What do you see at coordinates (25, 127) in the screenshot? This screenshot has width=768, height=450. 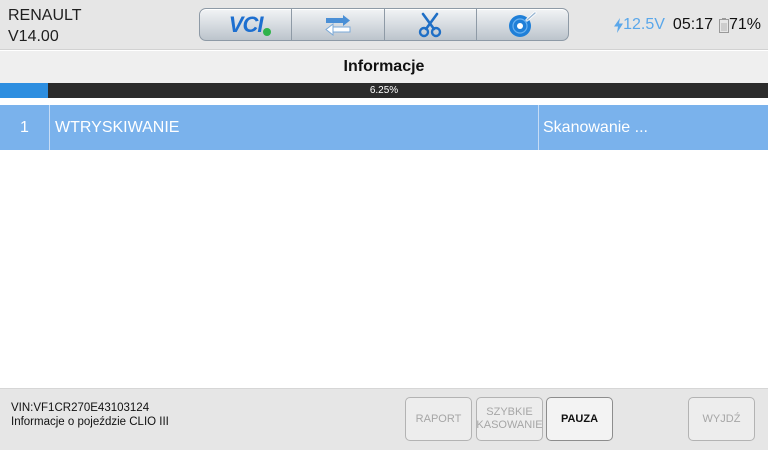 I see `row-index: 1` at bounding box center [25, 127].